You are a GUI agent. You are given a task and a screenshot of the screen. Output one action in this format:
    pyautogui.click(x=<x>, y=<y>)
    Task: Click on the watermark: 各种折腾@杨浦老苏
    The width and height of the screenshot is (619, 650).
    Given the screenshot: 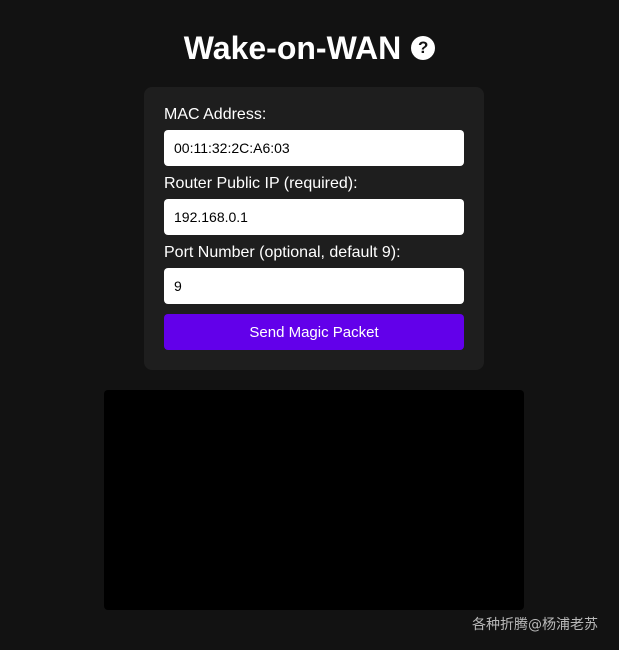 What is the action you would take?
    pyautogui.click(x=535, y=625)
    